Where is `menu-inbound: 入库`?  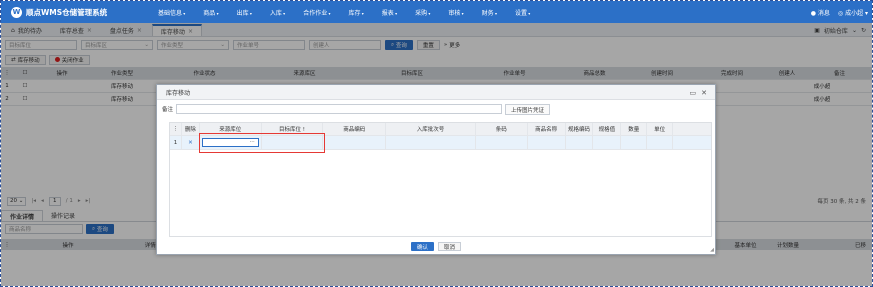
menu-inbound: 入库 is located at coordinates (277, 12).